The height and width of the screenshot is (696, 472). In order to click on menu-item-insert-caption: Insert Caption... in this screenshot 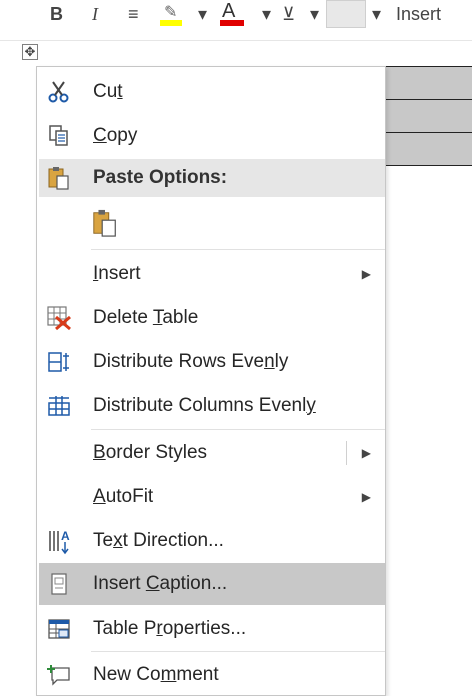, I will do `click(212, 584)`.